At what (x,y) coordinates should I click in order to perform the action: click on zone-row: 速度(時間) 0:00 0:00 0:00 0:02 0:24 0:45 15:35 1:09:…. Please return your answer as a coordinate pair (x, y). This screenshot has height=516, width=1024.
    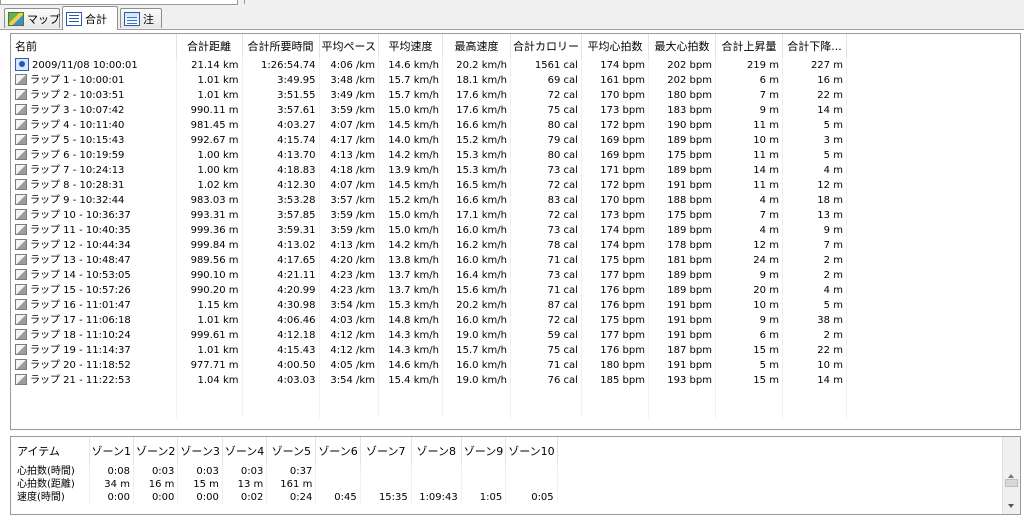
    Looking at the image, I should click on (284, 497).